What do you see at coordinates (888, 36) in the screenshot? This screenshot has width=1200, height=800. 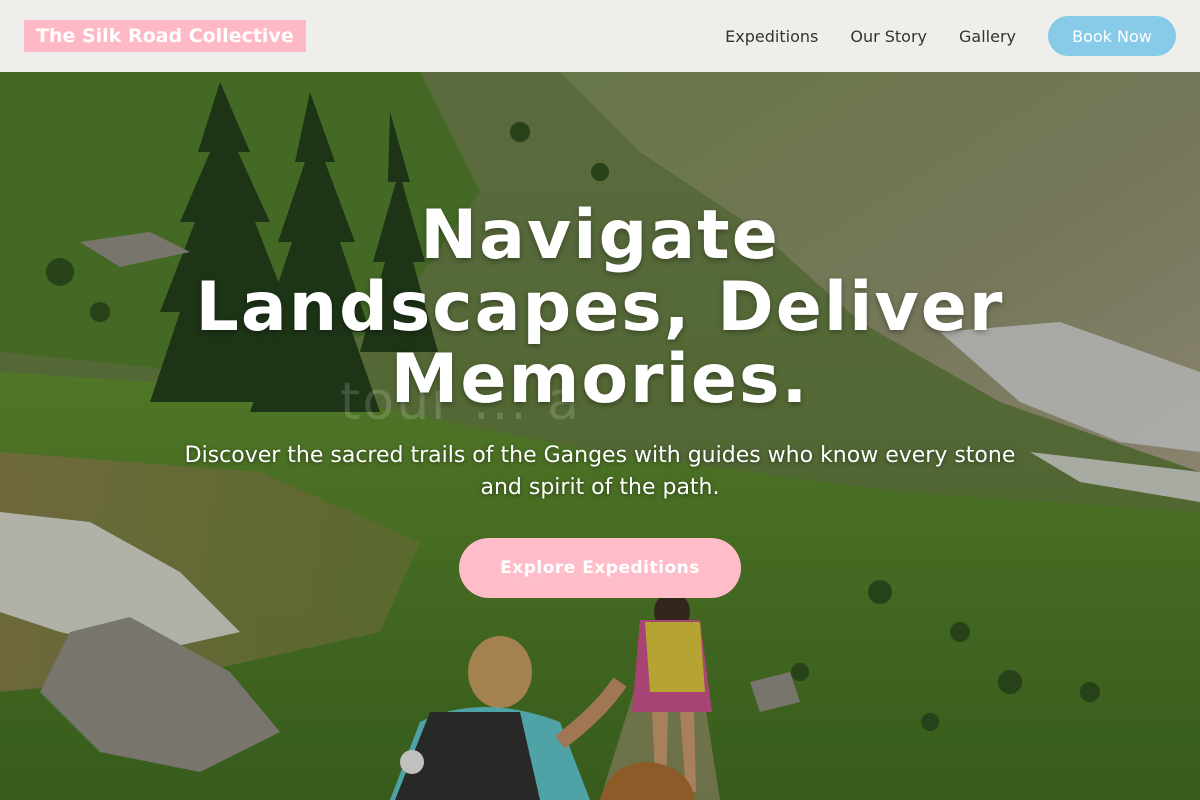 I see `nav-link-our-story: Our Story` at bounding box center [888, 36].